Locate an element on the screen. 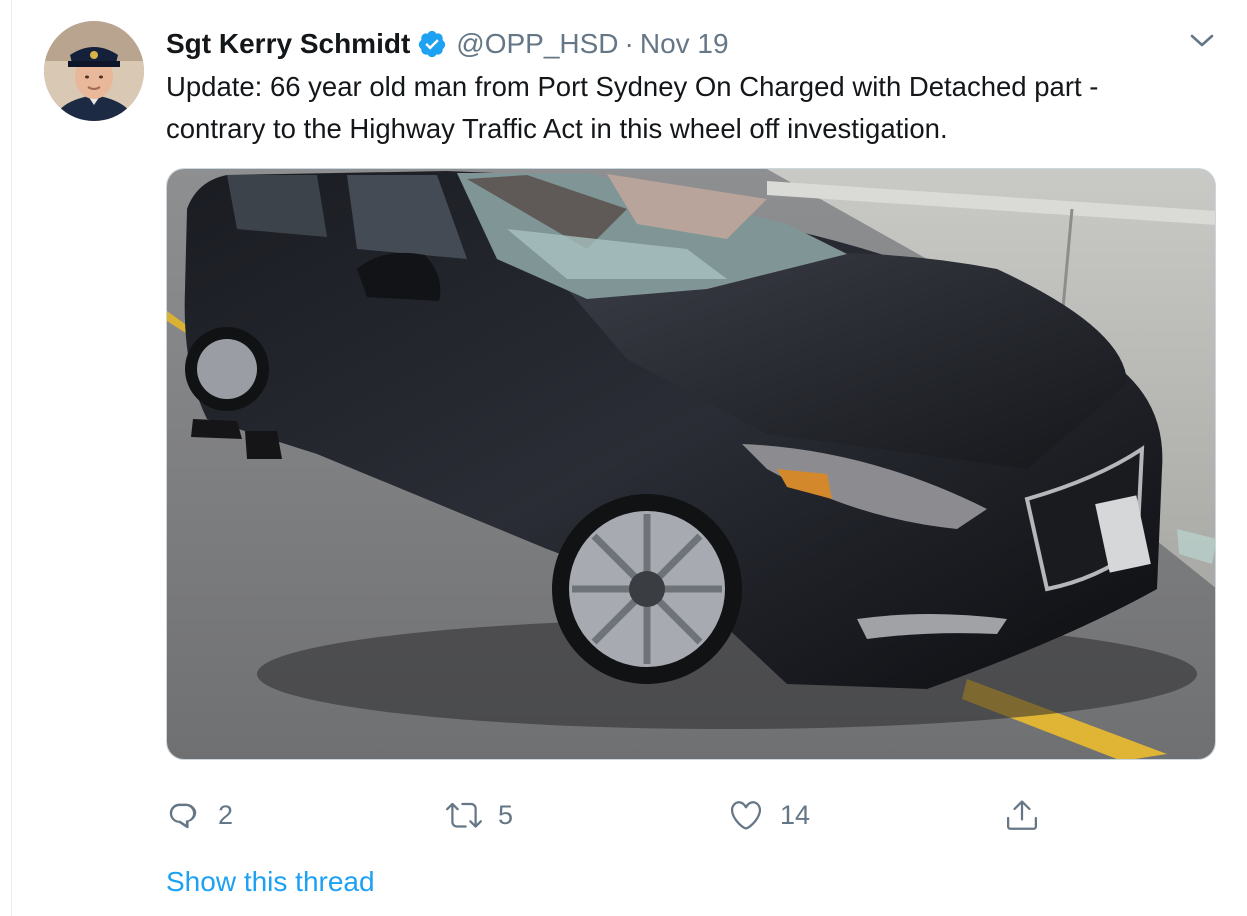 The height and width of the screenshot is (916, 1247). tweet-actions: 2 5 14 is located at coordinates (696, 815).